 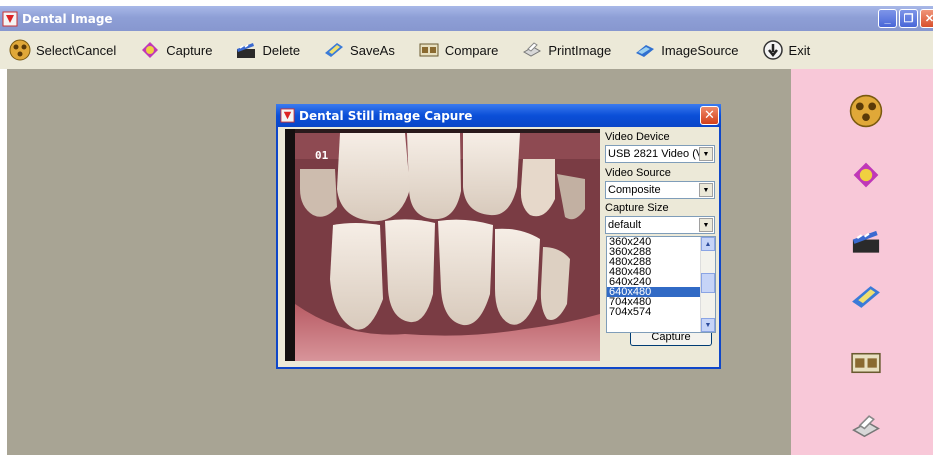 I want to click on video-device-select: USB 2821 Video (V ▼, so click(x=660, y=154).